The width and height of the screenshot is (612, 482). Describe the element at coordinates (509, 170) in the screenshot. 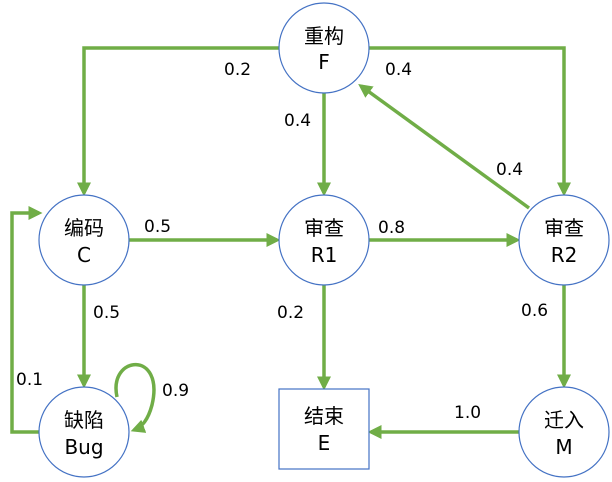

I see `edge-label-r2-f: 0.4` at that location.